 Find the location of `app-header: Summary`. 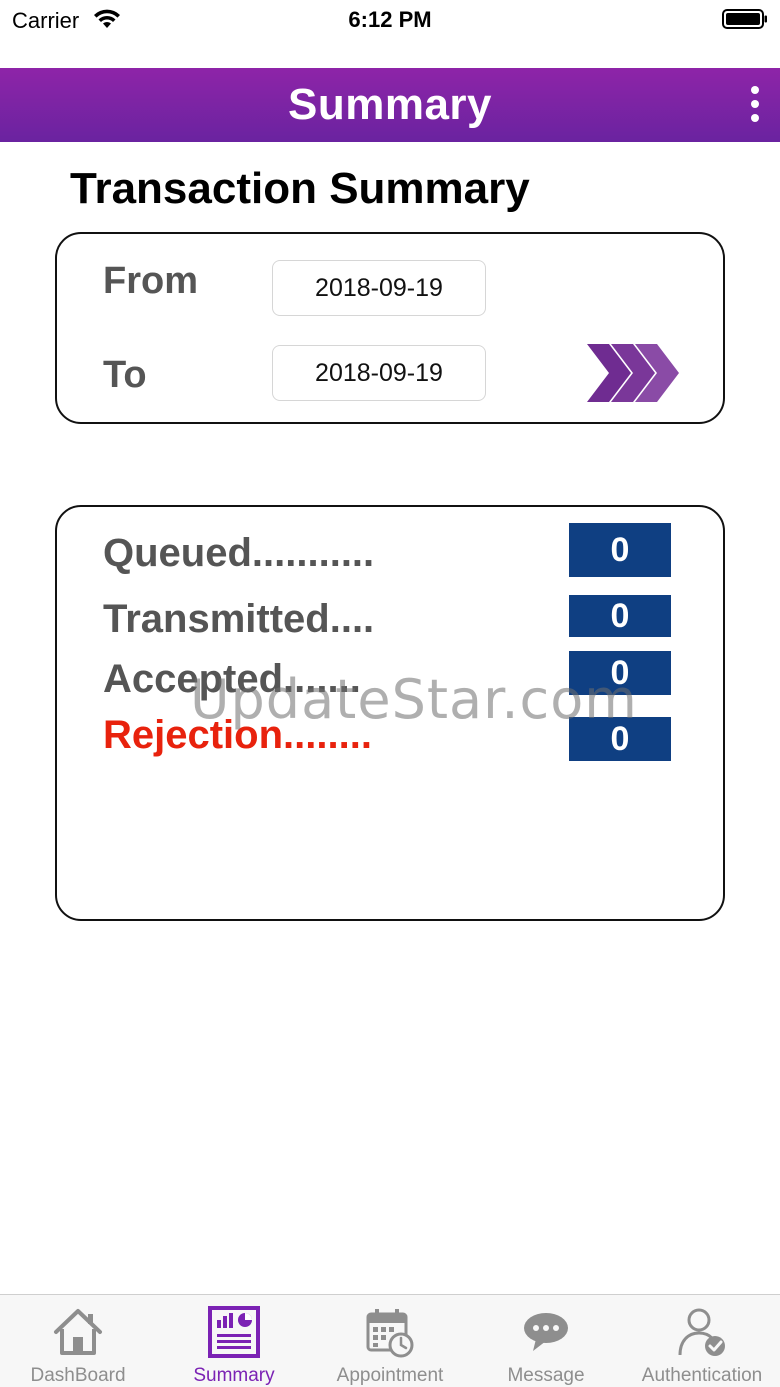

app-header: Summary is located at coordinates (390, 105).